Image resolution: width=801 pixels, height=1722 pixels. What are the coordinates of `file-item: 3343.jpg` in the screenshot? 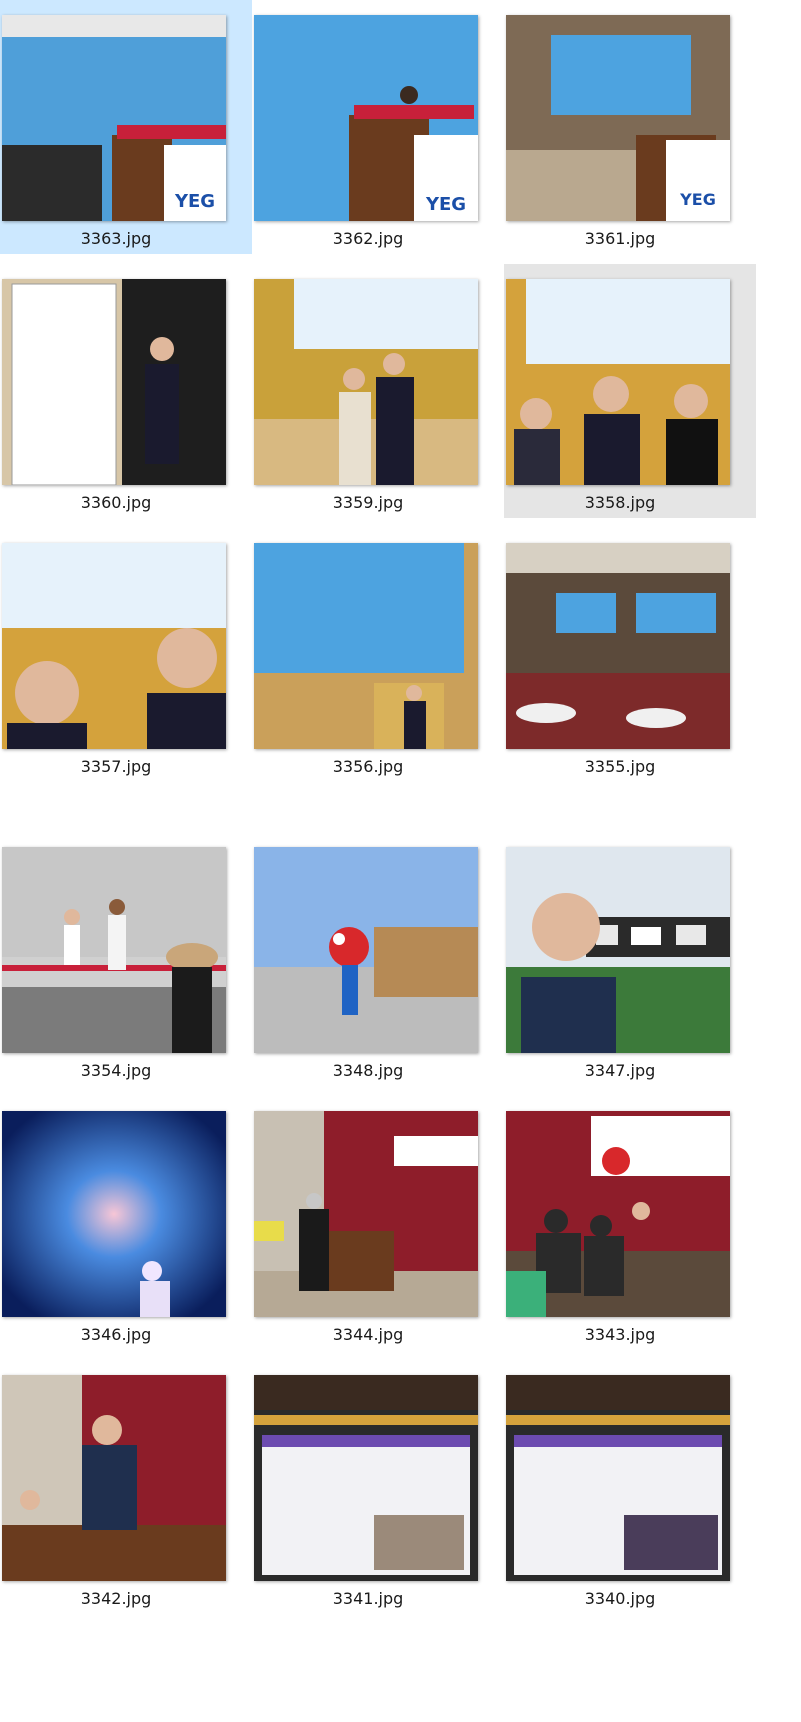 It's located at (630, 1223).